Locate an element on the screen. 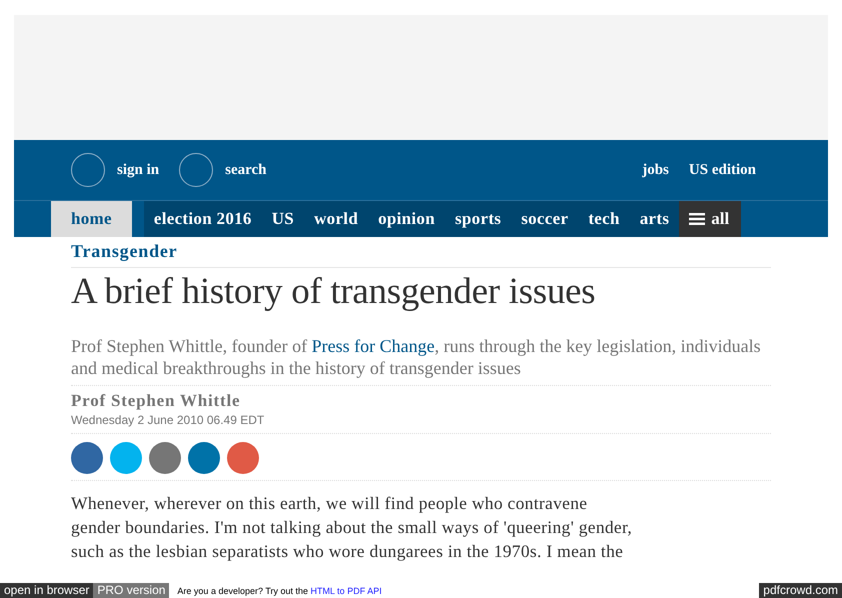 This screenshot has width=842, height=598. header-link: jobs is located at coordinates (655, 170).